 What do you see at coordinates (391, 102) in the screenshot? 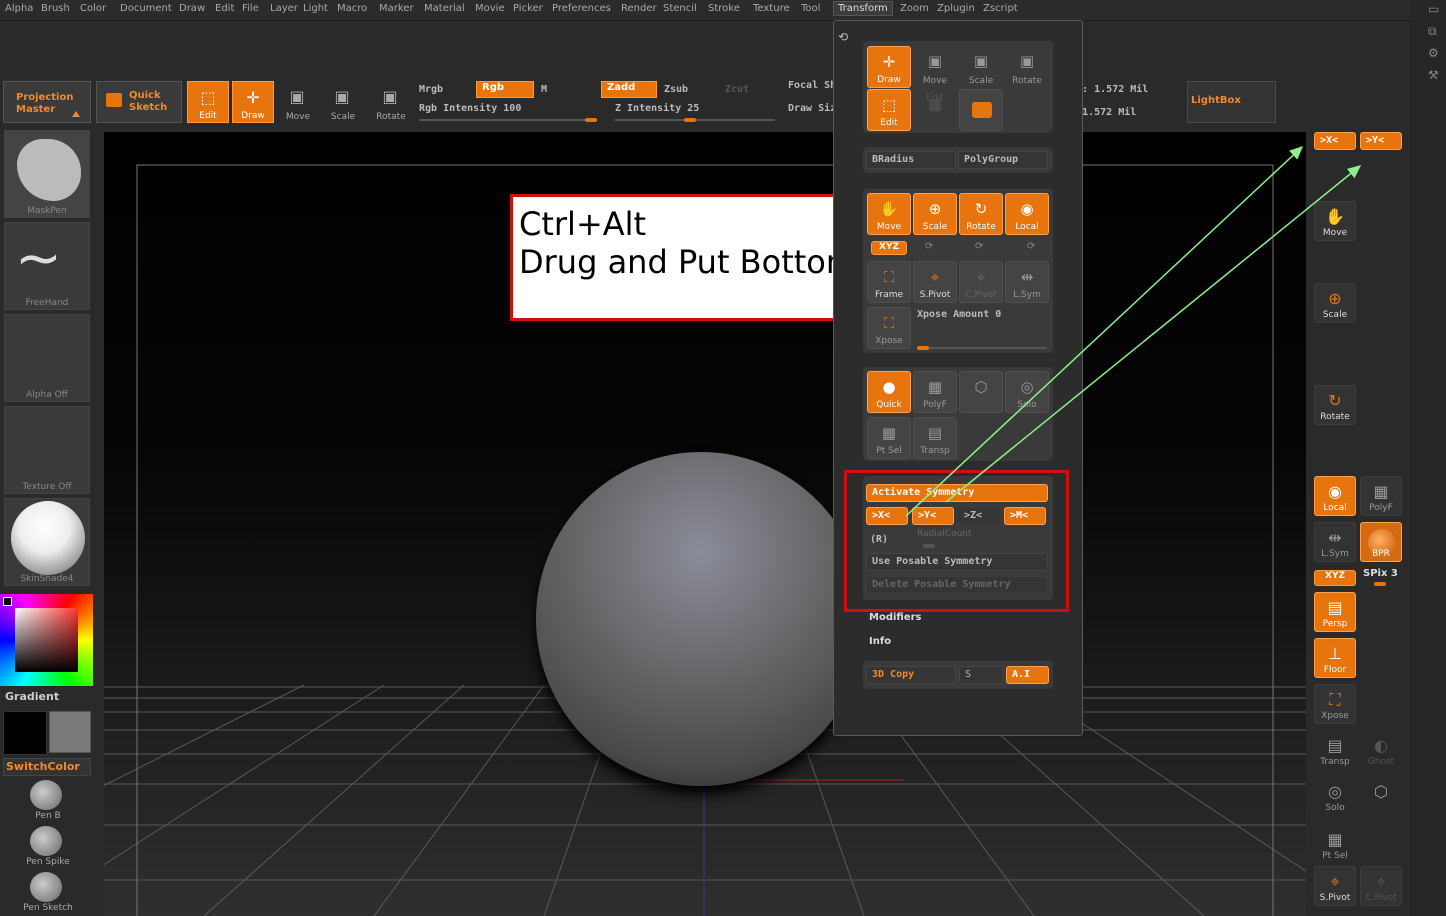
I see `rotate-button: ▣ Rotate` at bounding box center [391, 102].